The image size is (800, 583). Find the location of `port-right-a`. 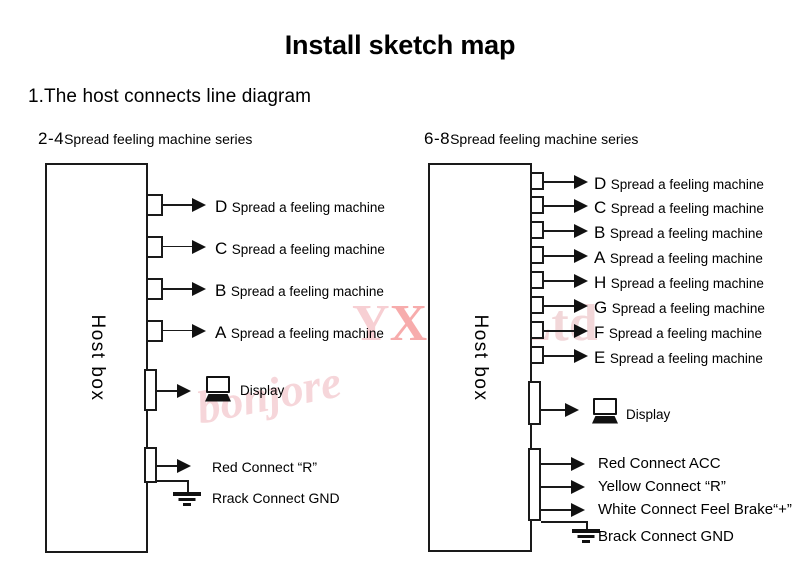

port-right-a is located at coordinates (537, 255).